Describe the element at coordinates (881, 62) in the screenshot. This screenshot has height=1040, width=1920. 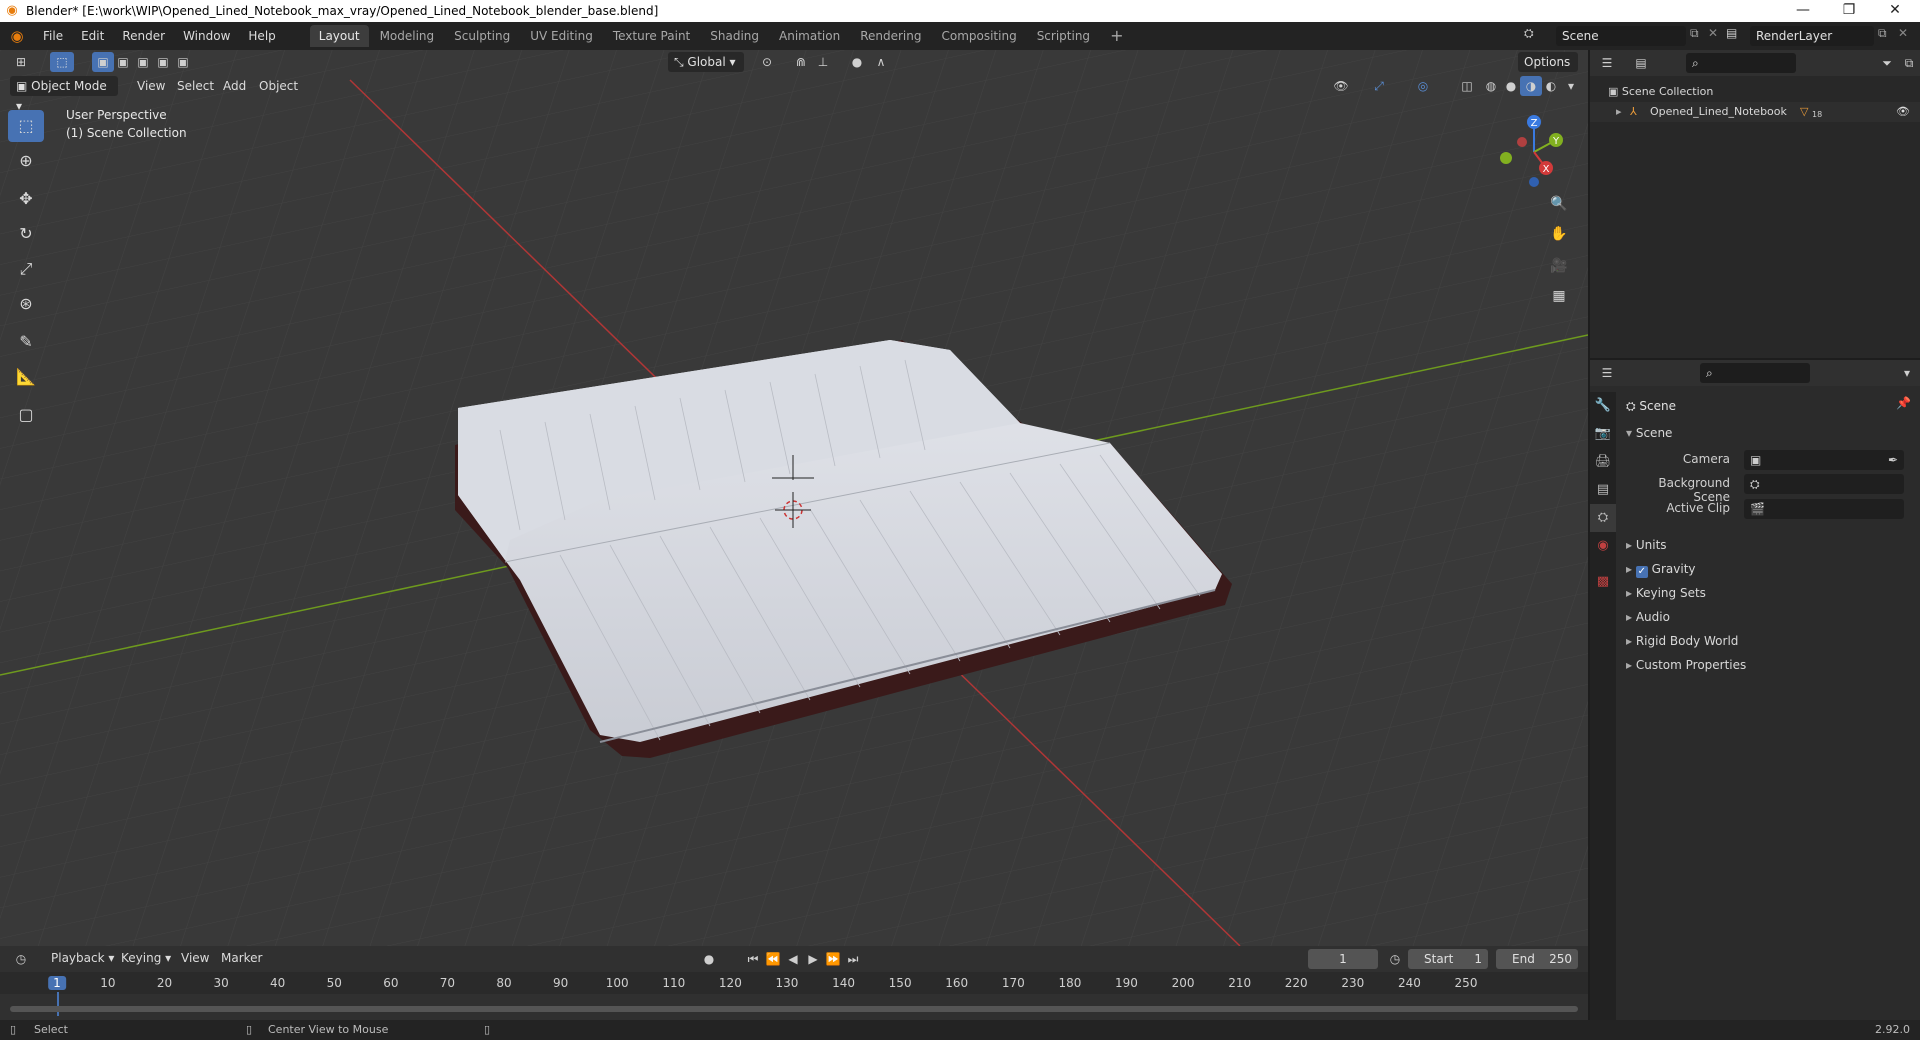
I see `falloff-icon: ∧` at that location.